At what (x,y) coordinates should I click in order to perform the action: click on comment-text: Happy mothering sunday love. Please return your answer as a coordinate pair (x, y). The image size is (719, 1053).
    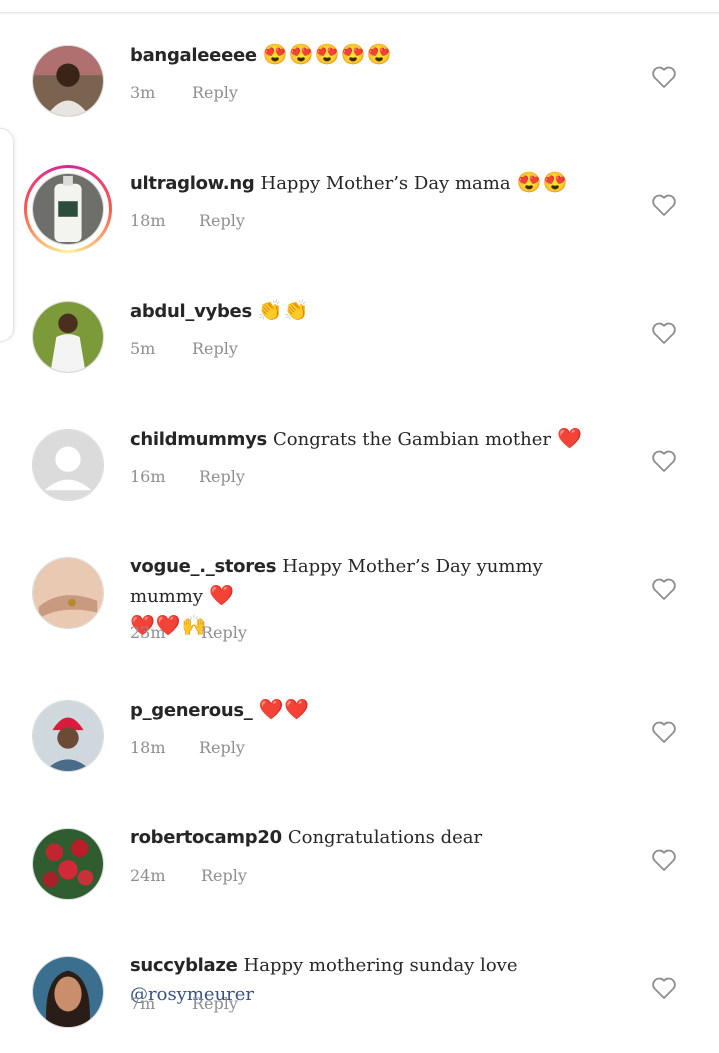
    Looking at the image, I should click on (380, 965).